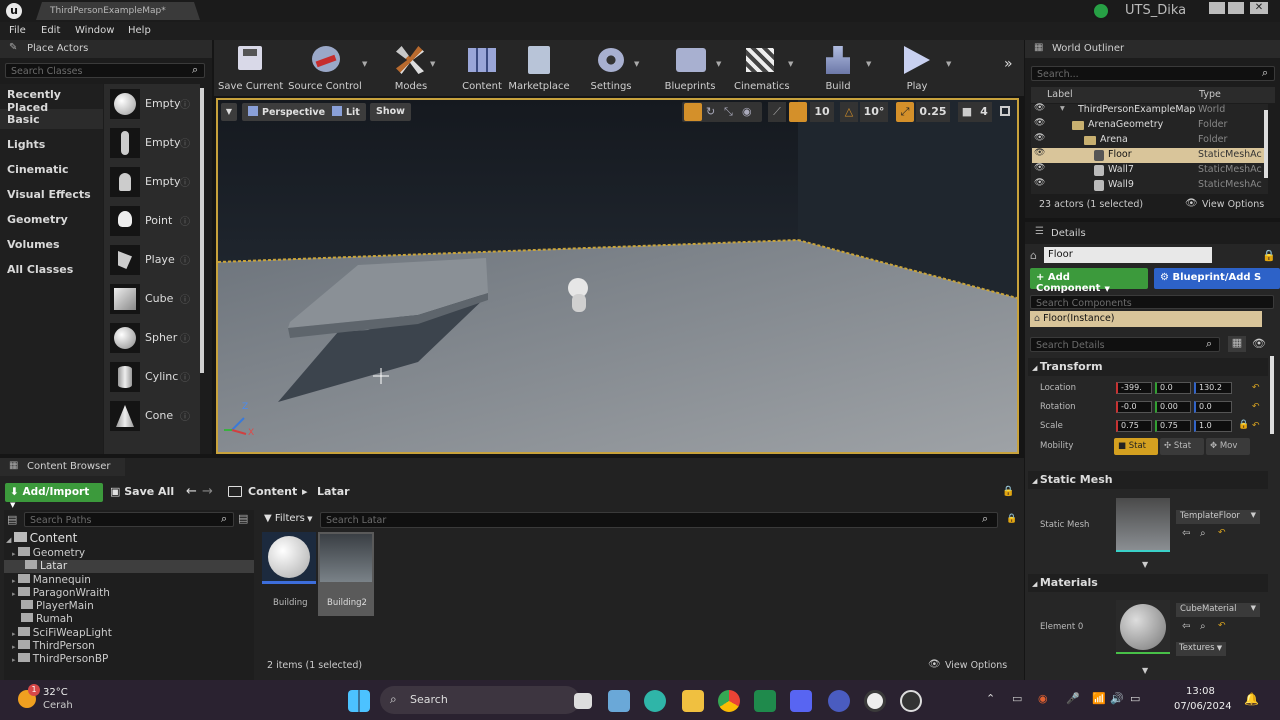  What do you see at coordinates (1051, 426) in the screenshot?
I see `scale-label: Scale` at bounding box center [1051, 426].